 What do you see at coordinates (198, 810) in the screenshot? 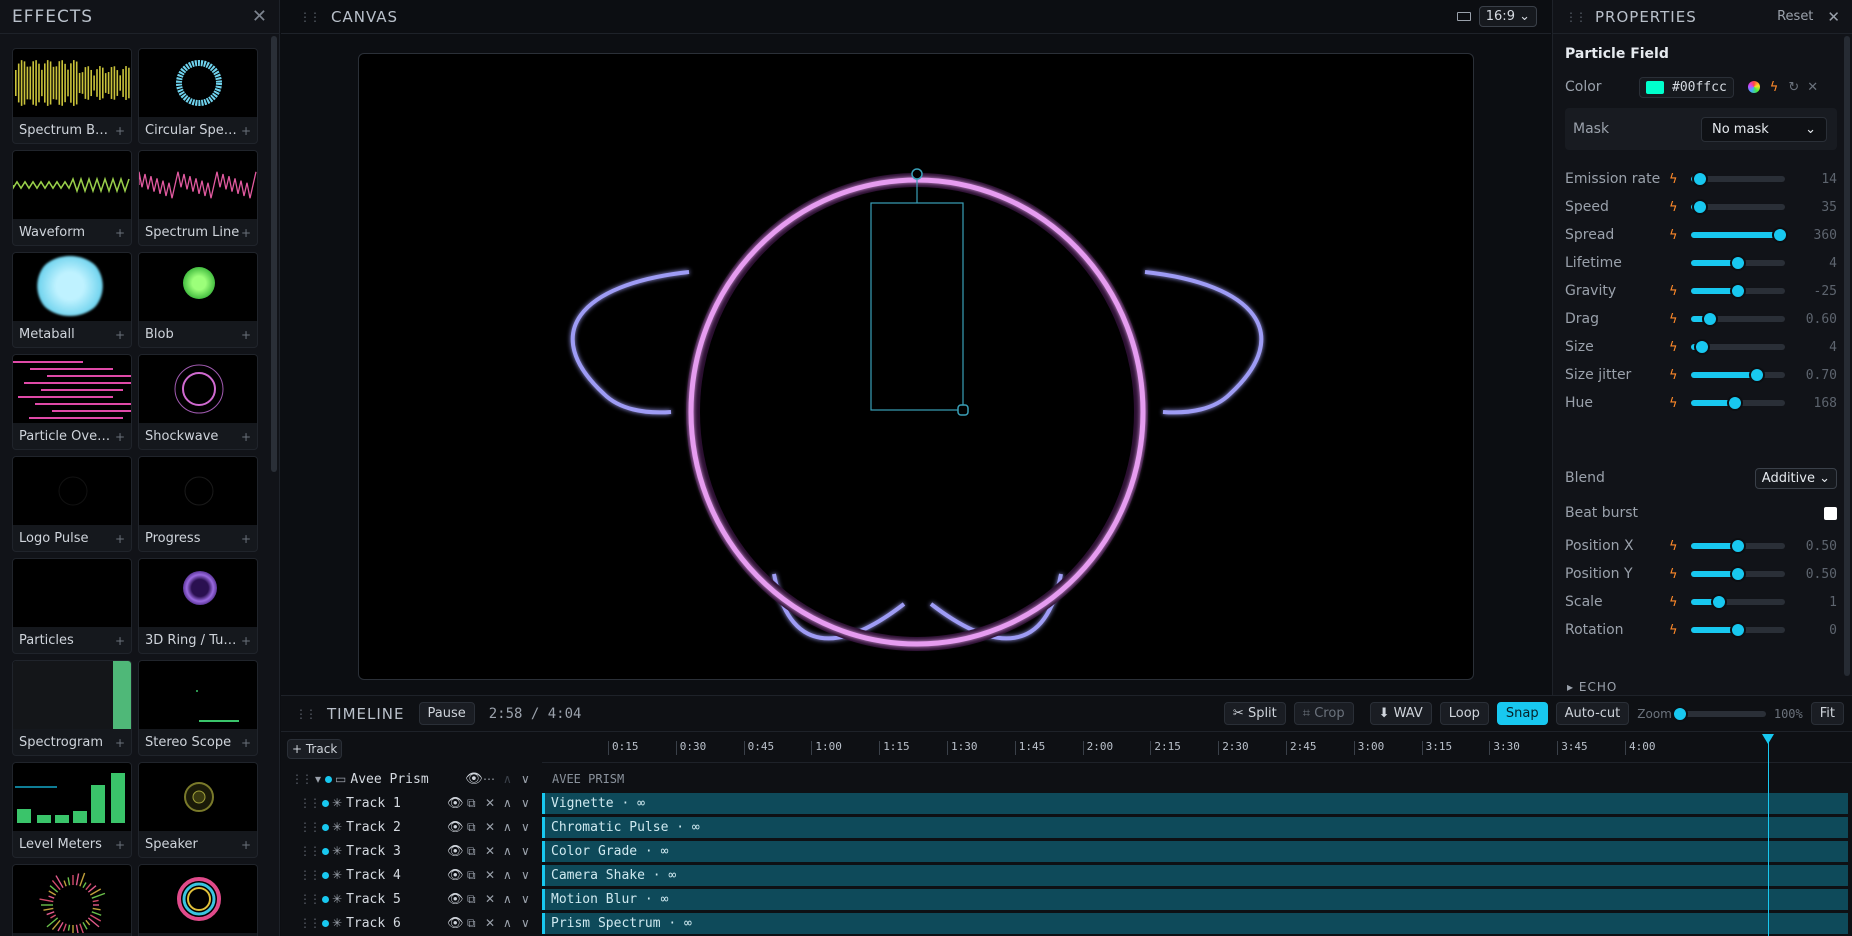
I see `effect-card: Speaker +` at bounding box center [198, 810].